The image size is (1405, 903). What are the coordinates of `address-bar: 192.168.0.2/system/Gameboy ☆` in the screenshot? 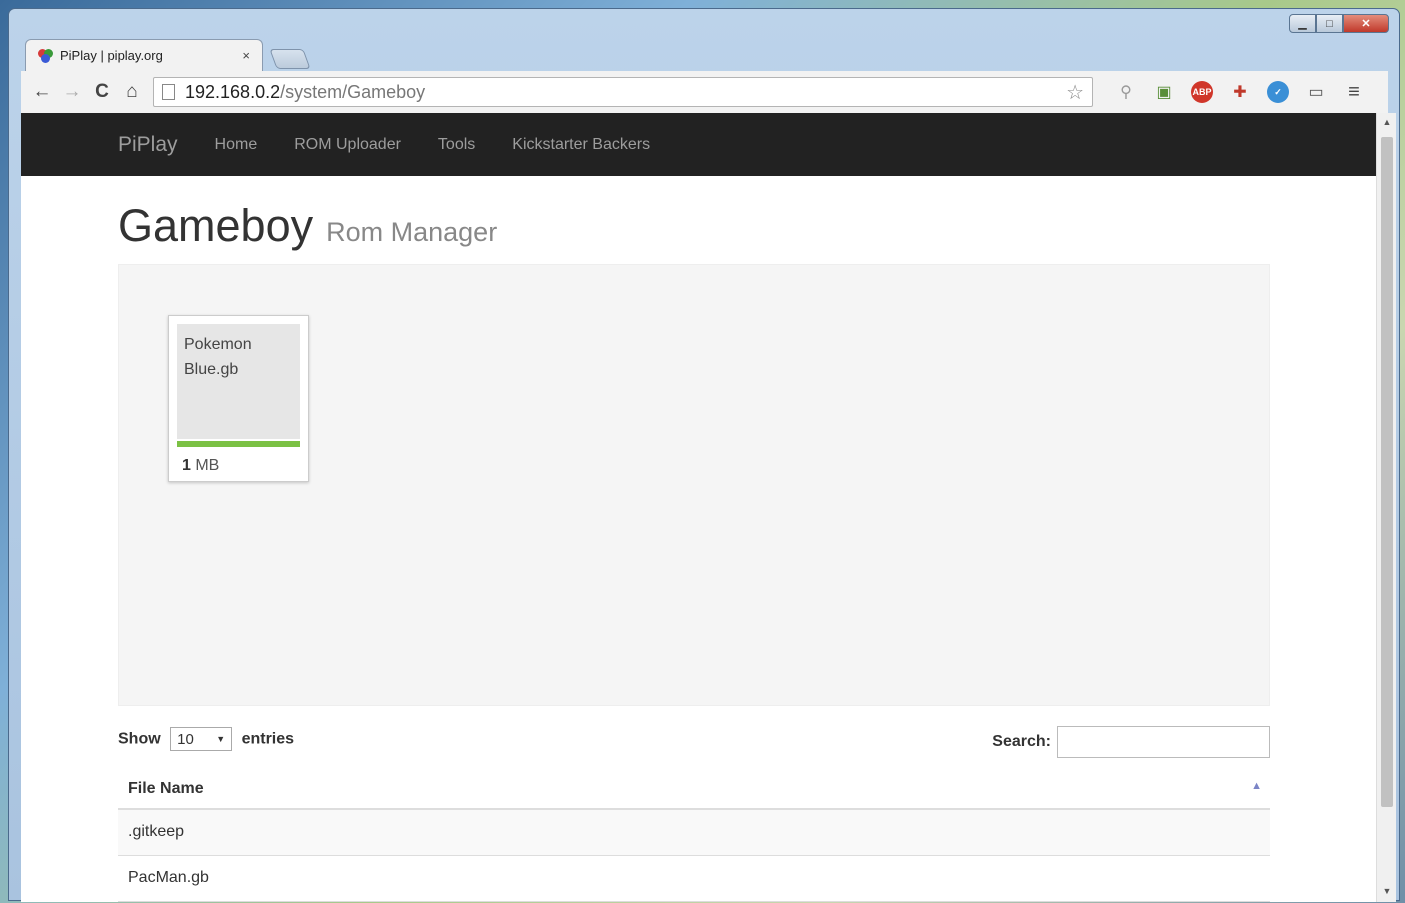 It's located at (623, 92).